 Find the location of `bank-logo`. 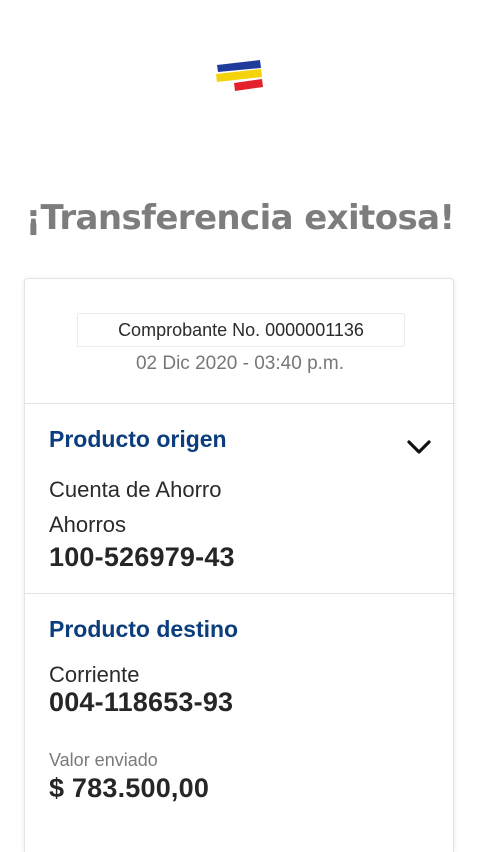

bank-logo is located at coordinates (240, 76).